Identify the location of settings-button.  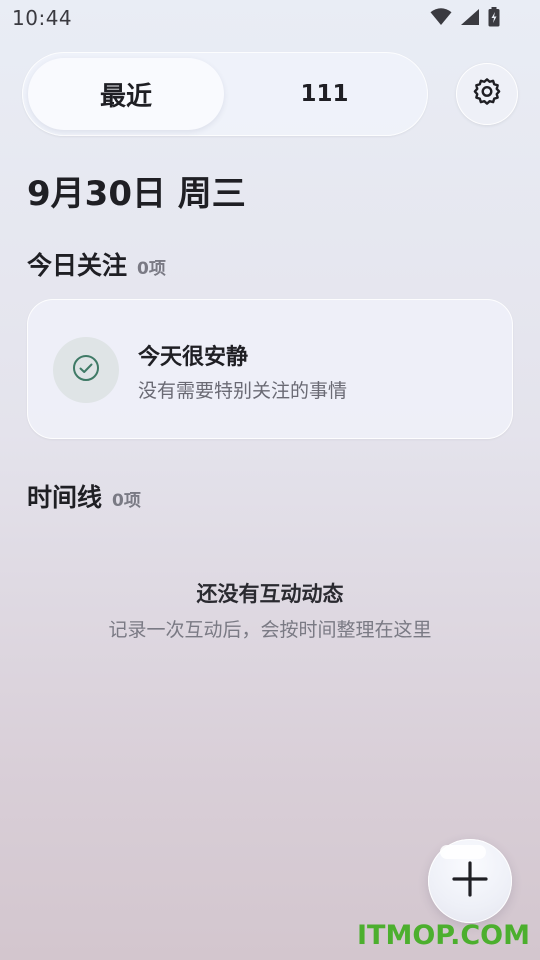
(487, 94).